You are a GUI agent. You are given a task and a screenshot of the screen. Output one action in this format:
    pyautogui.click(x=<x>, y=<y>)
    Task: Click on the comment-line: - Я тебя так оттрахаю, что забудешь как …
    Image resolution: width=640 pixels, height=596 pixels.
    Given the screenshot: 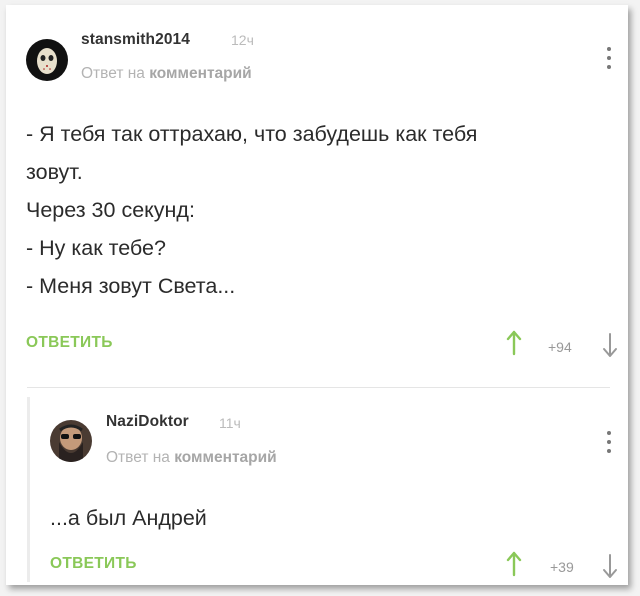 What is the action you would take?
    pyautogui.click(x=252, y=134)
    